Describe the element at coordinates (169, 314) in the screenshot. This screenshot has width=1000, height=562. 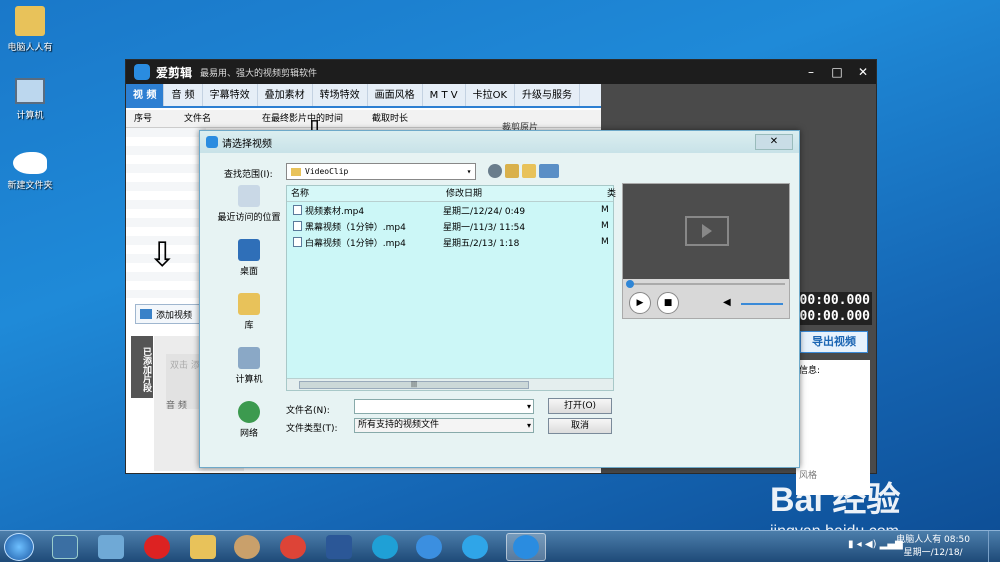
I see `add-video-button: 添加视频` at that location.